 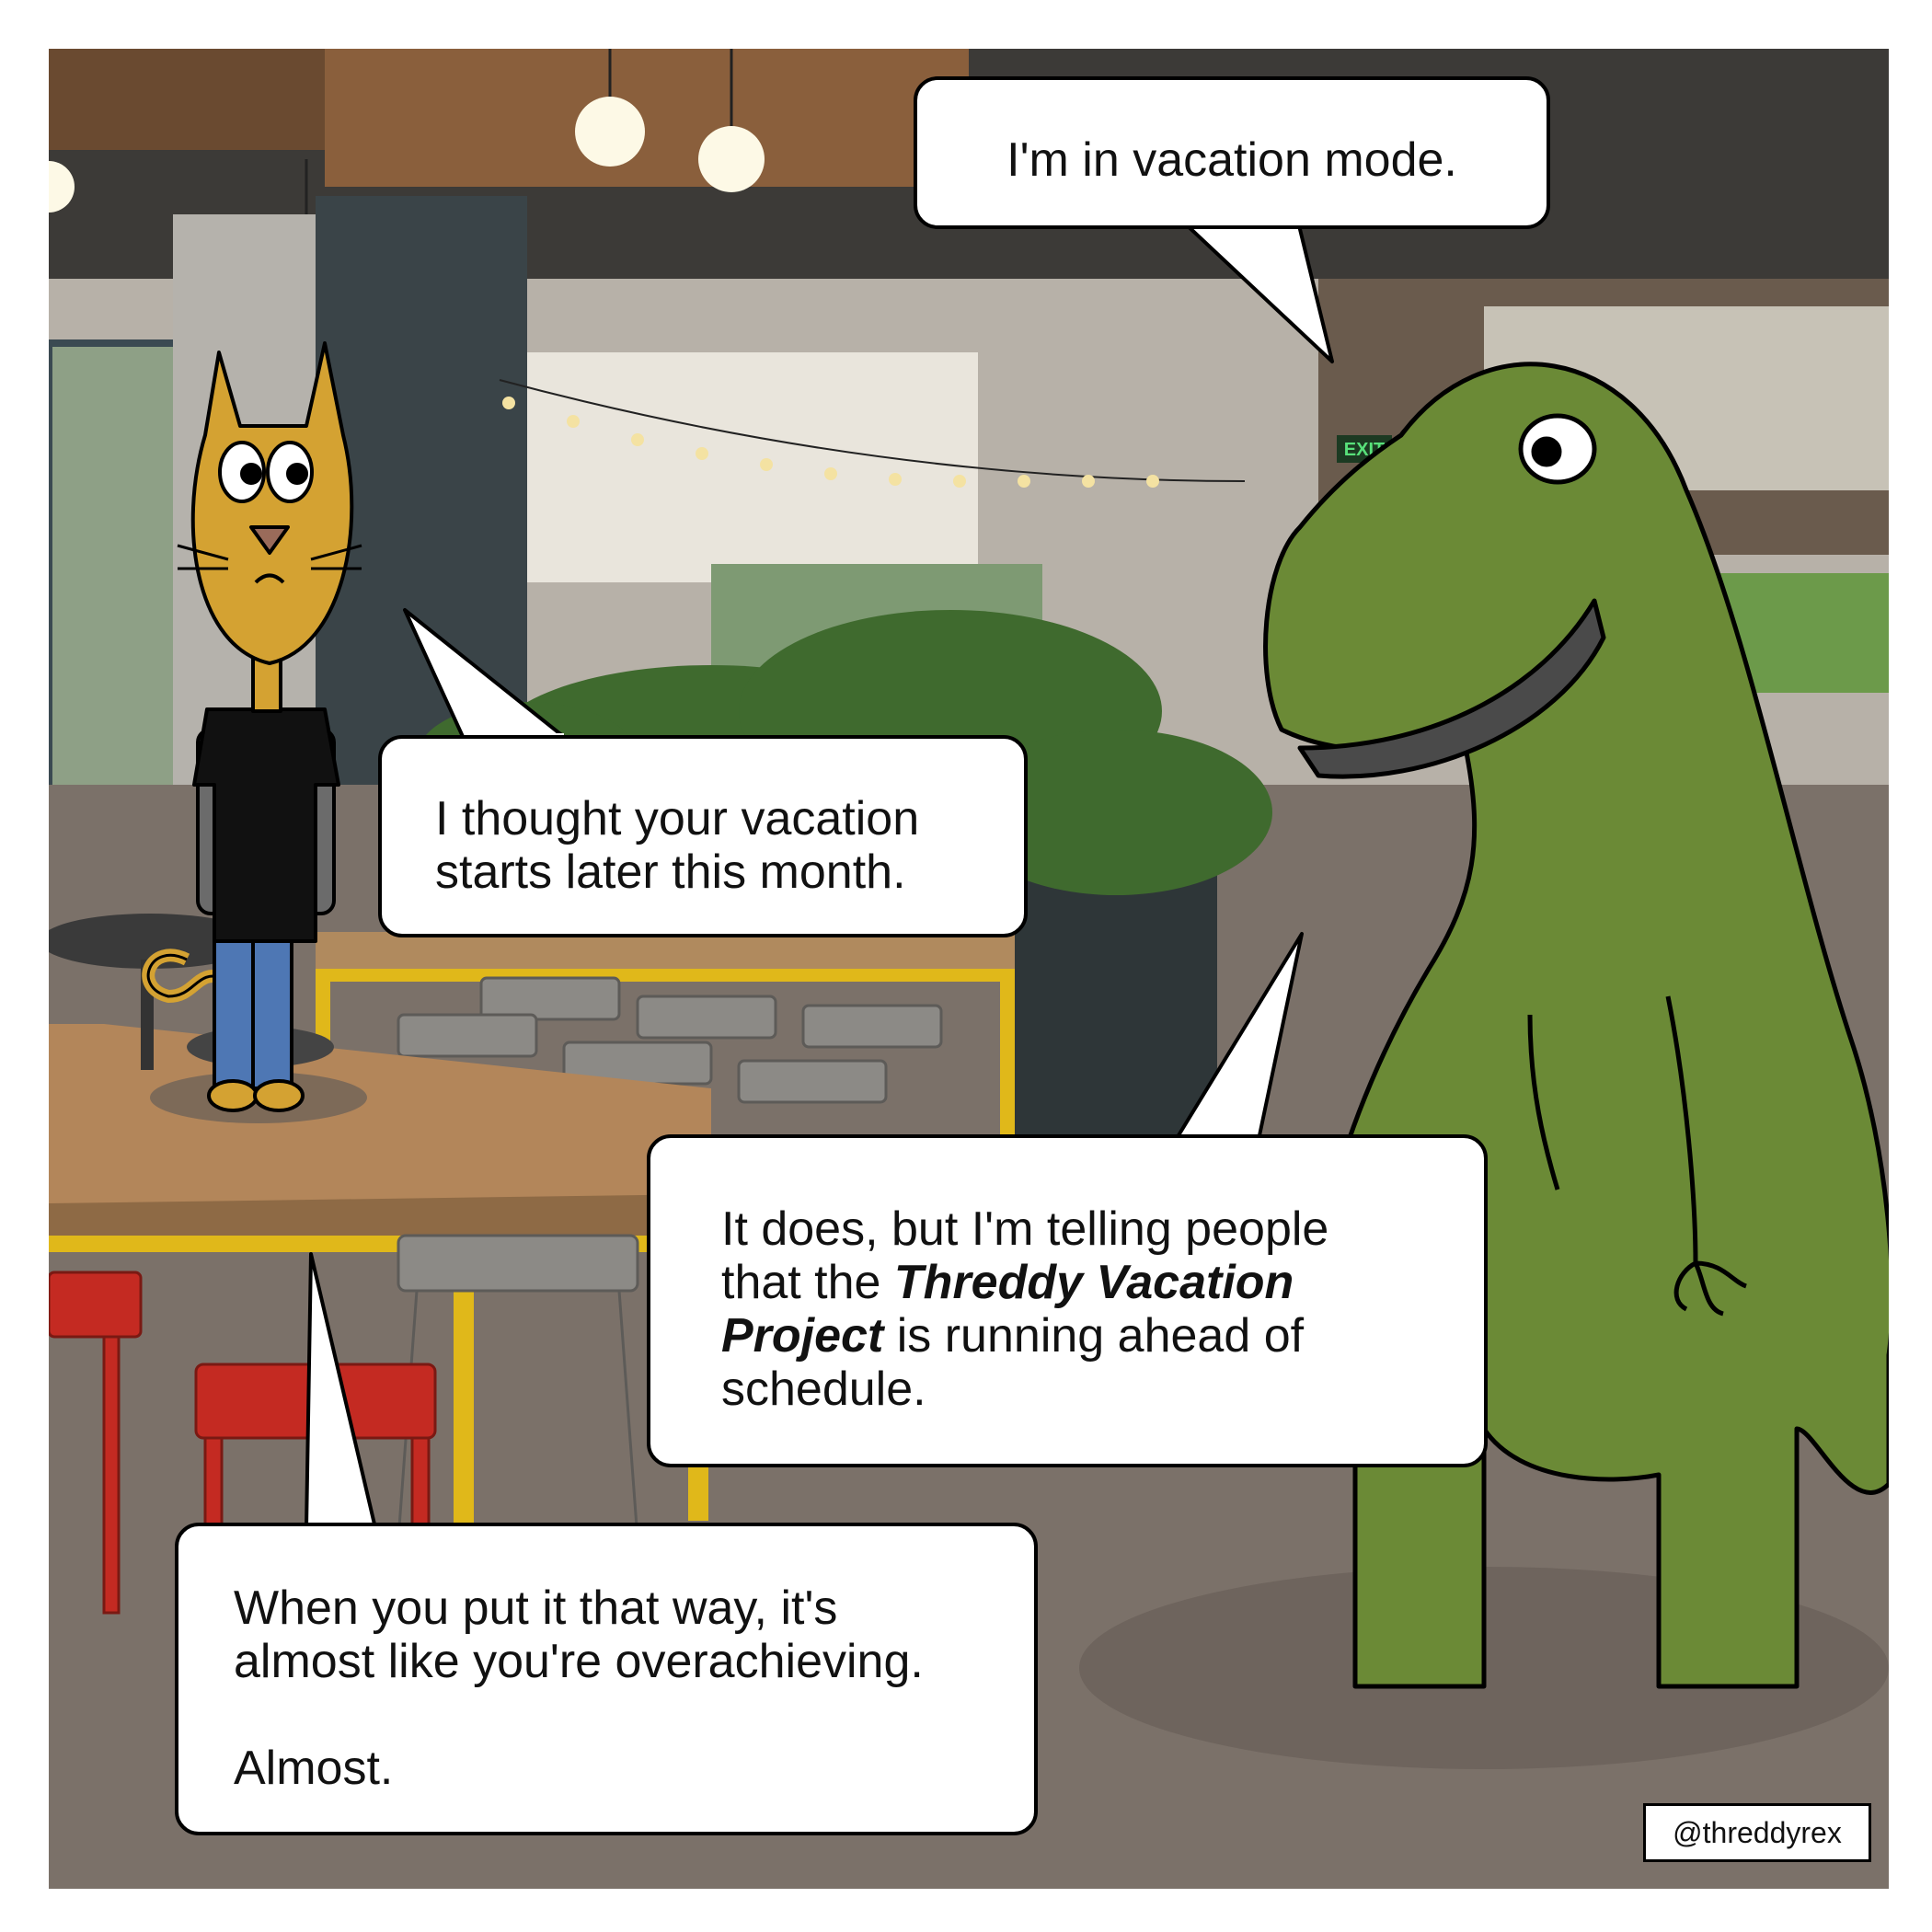 What do you see at coordinates (670, 872) in the screenshot?
I see `bubble-text-line: starts later this month.` at bounding box center [670, 872].